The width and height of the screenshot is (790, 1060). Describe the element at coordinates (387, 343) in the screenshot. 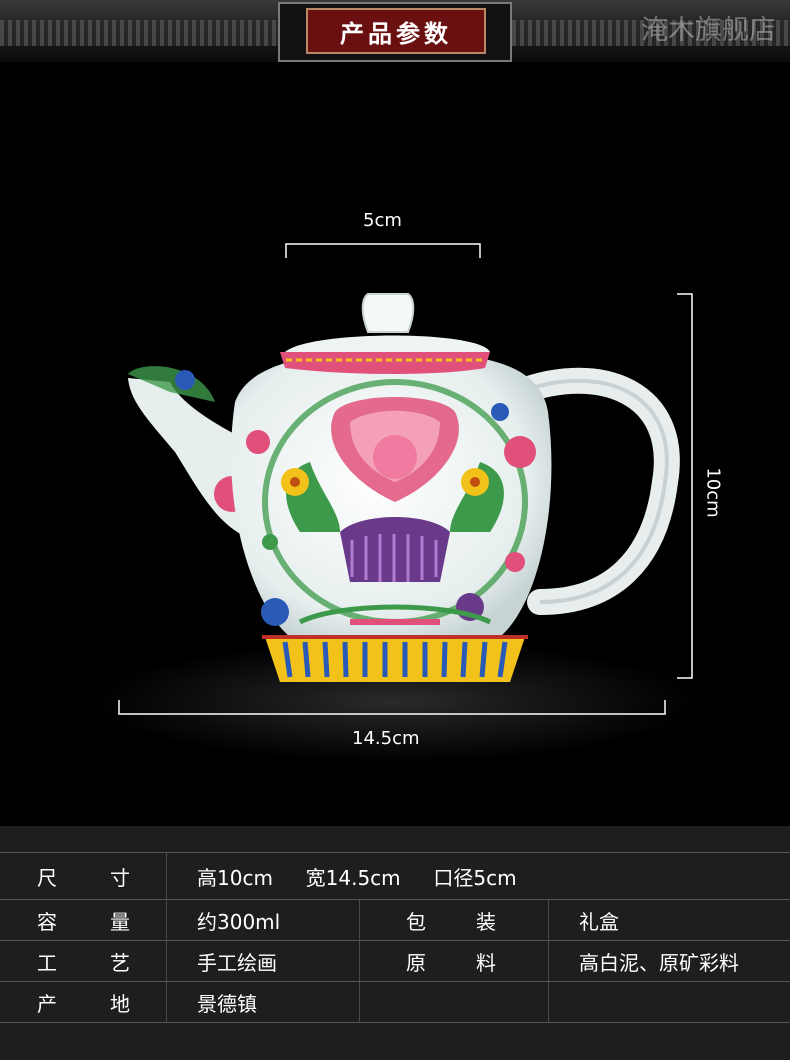

I see `teapot-lid` at that location.